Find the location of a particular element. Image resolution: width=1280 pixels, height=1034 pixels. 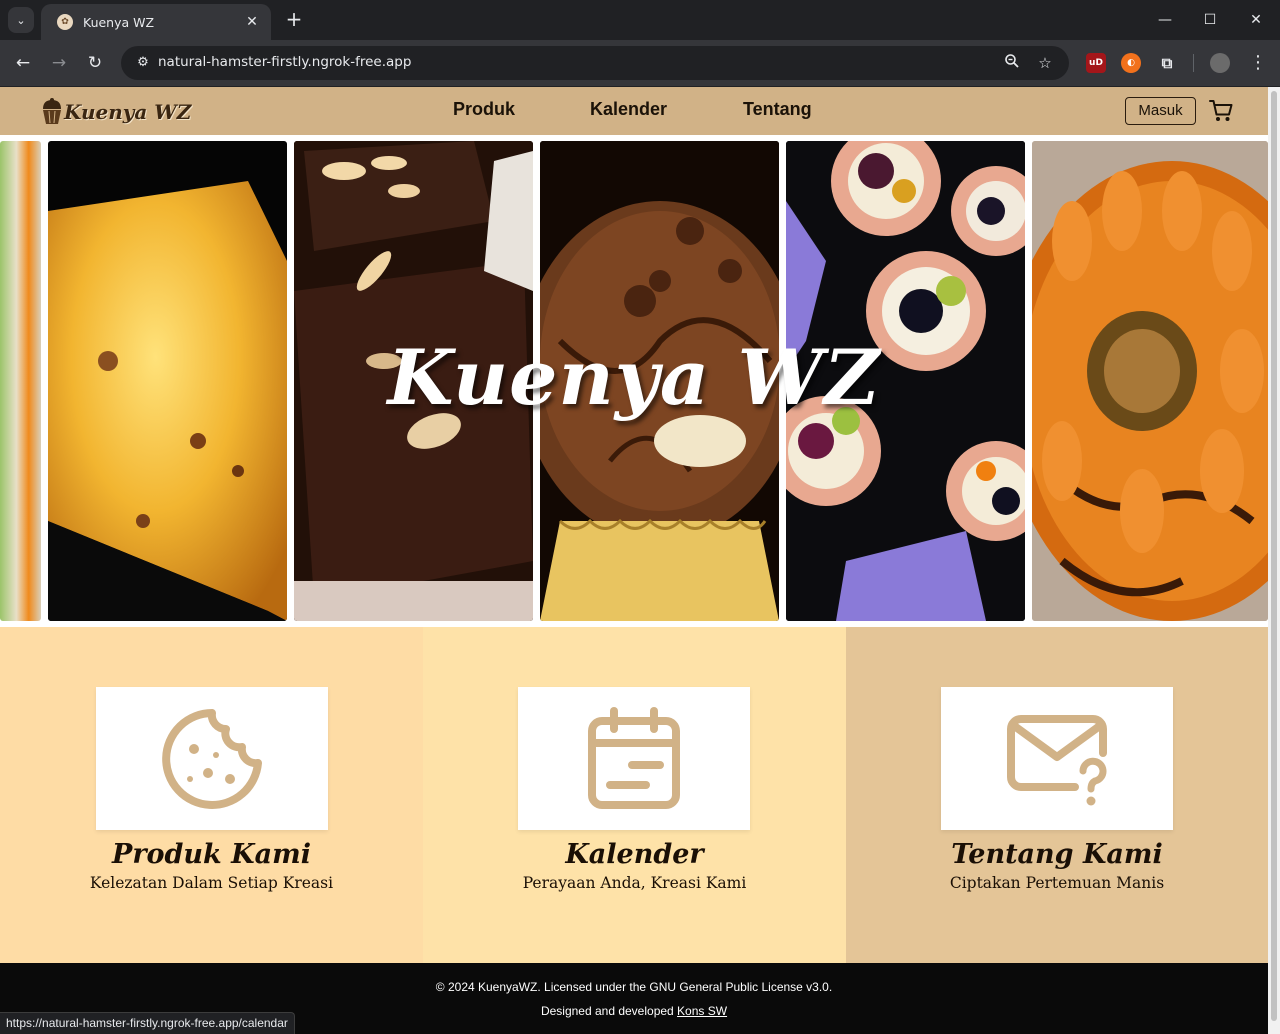

bookmark-star-icon: ☆ is located at coordinates (1045, 63).